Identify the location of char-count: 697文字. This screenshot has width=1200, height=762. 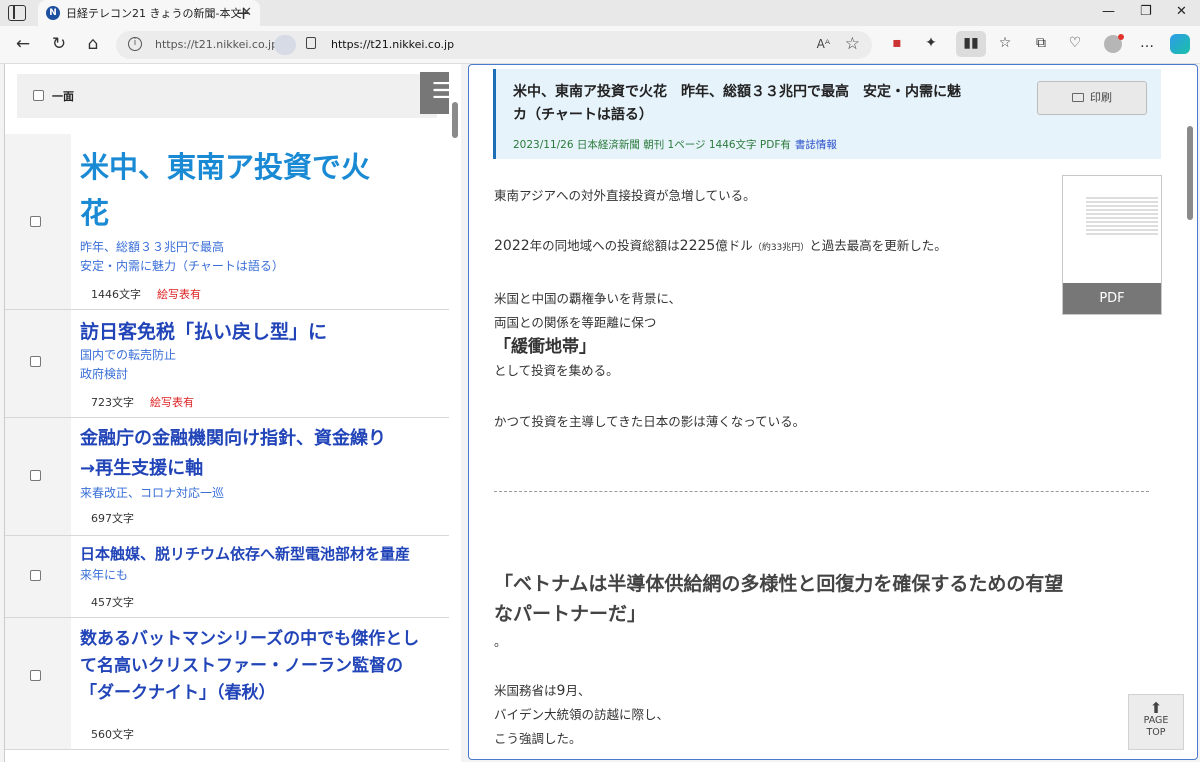
(112, 518).